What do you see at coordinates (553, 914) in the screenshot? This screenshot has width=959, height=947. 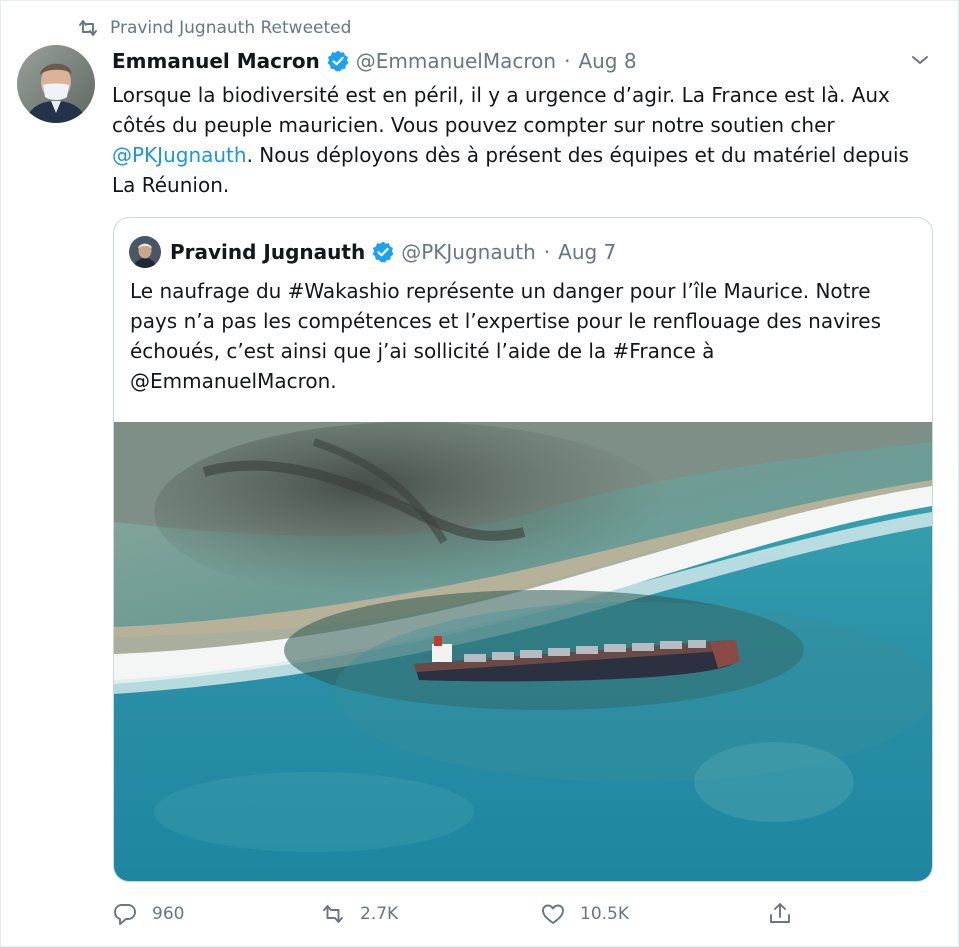 I see `like-icon` at bounding box center [553, 914].